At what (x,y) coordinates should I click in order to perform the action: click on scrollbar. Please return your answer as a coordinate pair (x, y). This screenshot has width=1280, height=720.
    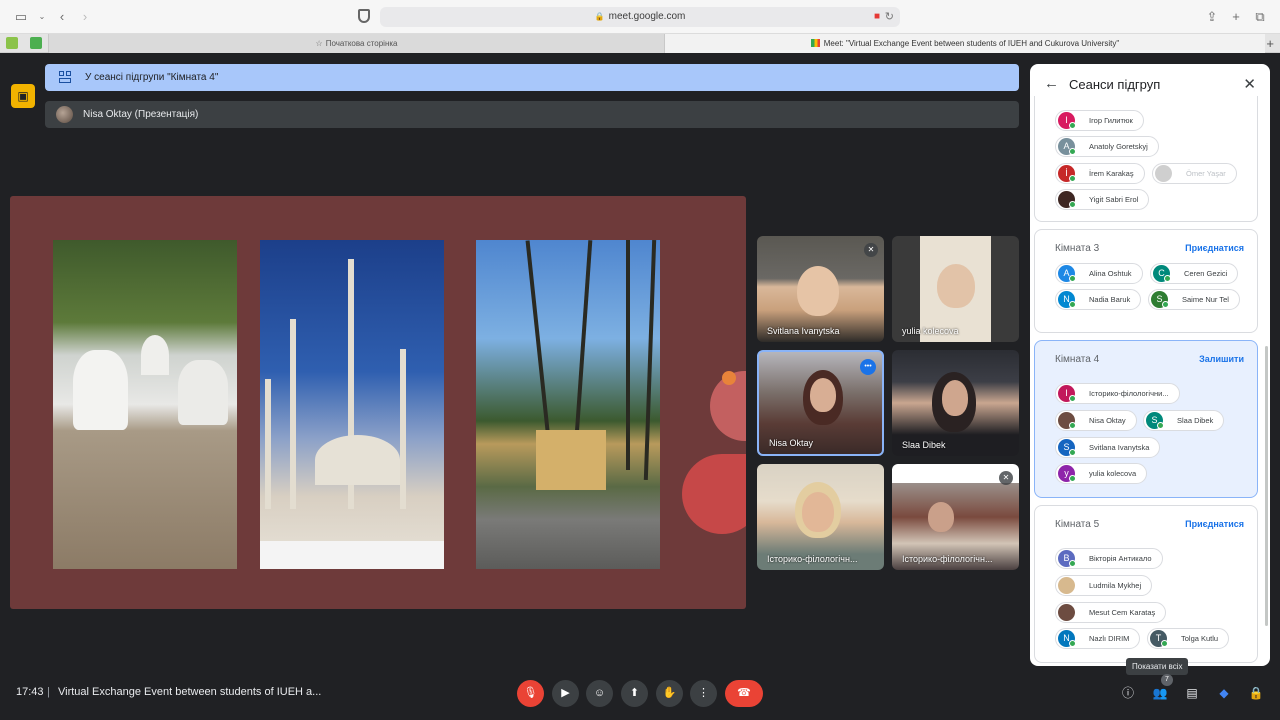
    Looking at the image, I should click on (1266, 486).